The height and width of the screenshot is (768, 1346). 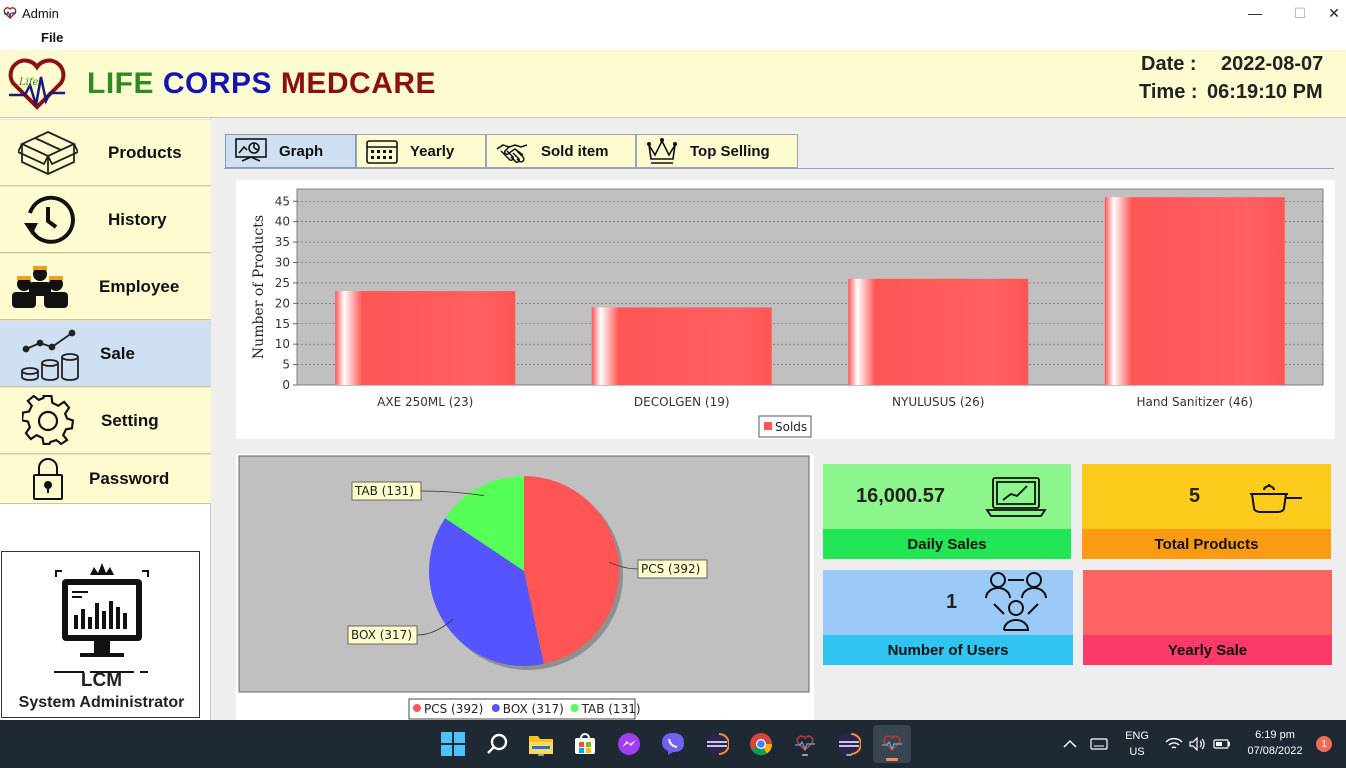 What do you see at coordinates (282, 201) in the screenshot?
I see `y-tick-label: 45` at bounding box center [282, 201].